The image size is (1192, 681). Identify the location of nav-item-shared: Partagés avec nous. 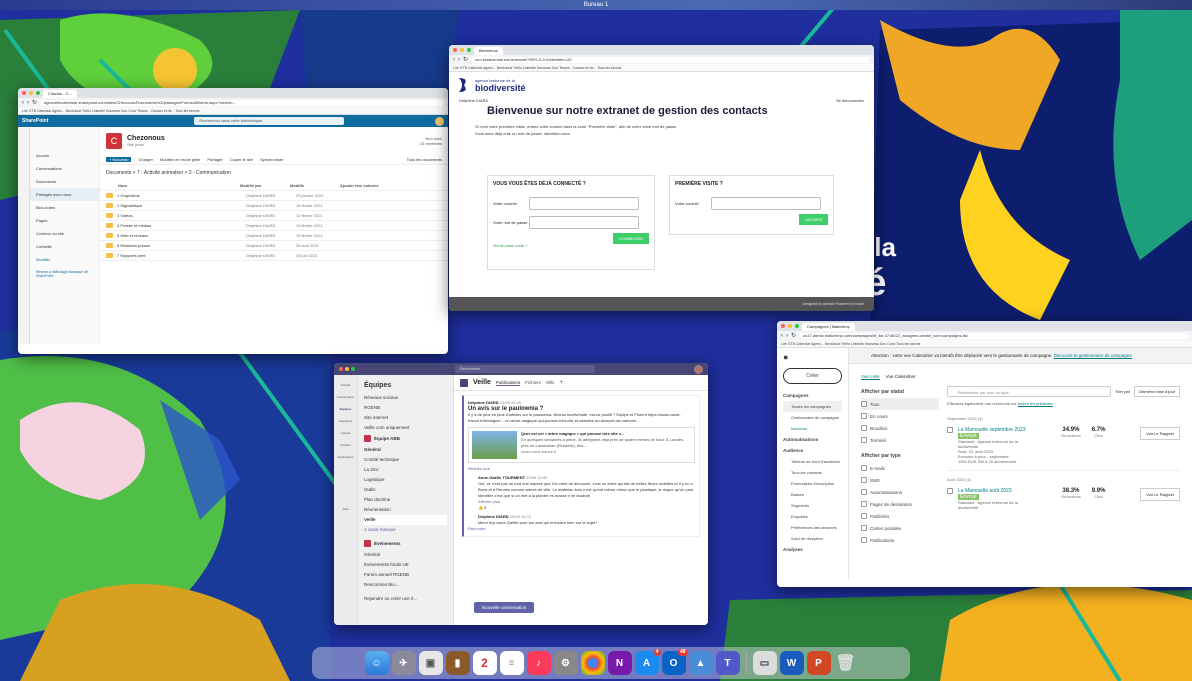
(64, 194).